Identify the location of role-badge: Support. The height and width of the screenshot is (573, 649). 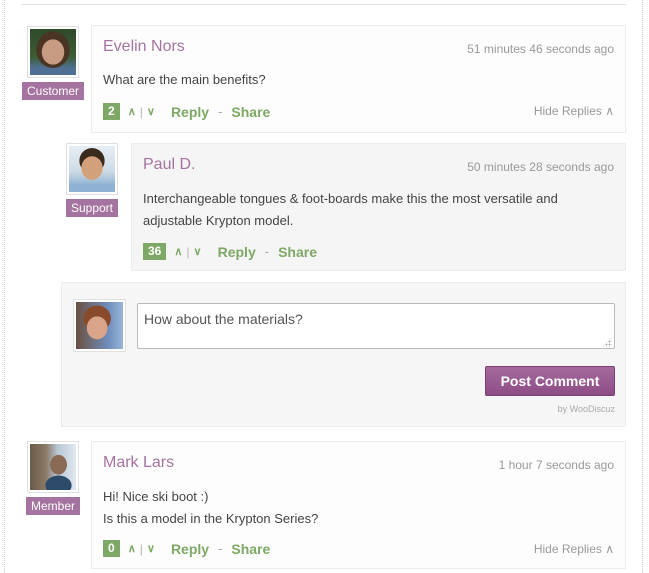
(92, 208).